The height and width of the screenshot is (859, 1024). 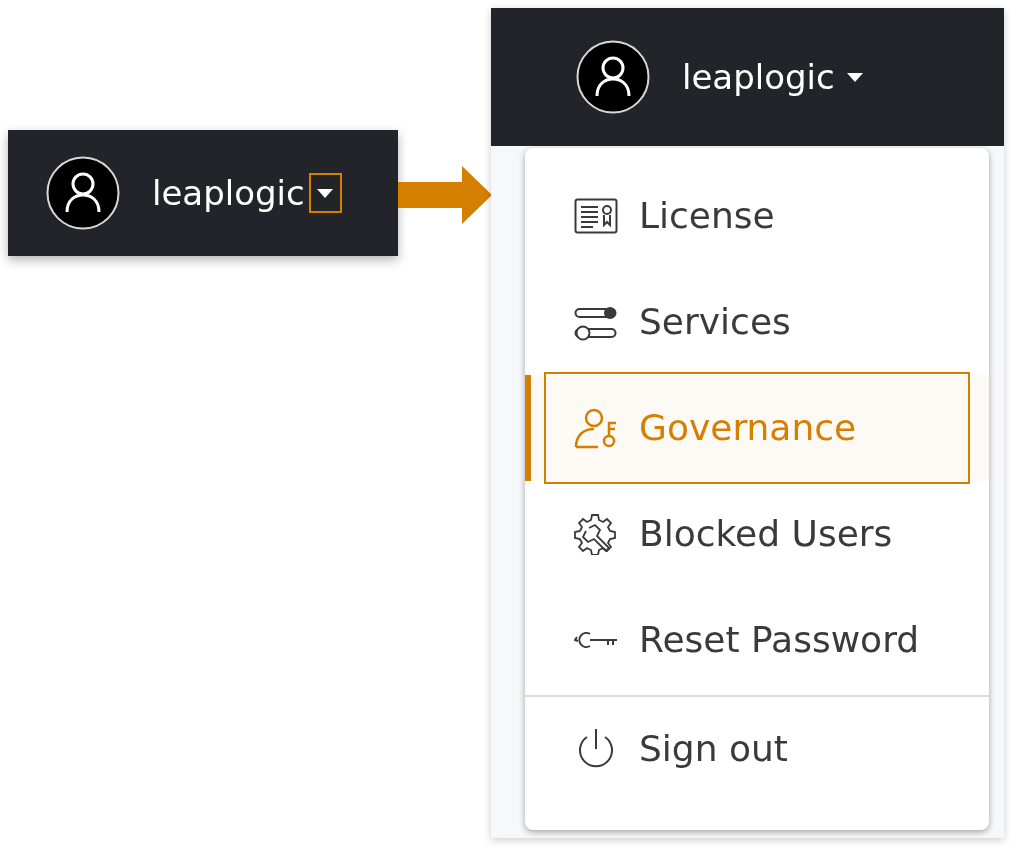 I want to click on dropdown-caret-button, so click(x=325, y=193).